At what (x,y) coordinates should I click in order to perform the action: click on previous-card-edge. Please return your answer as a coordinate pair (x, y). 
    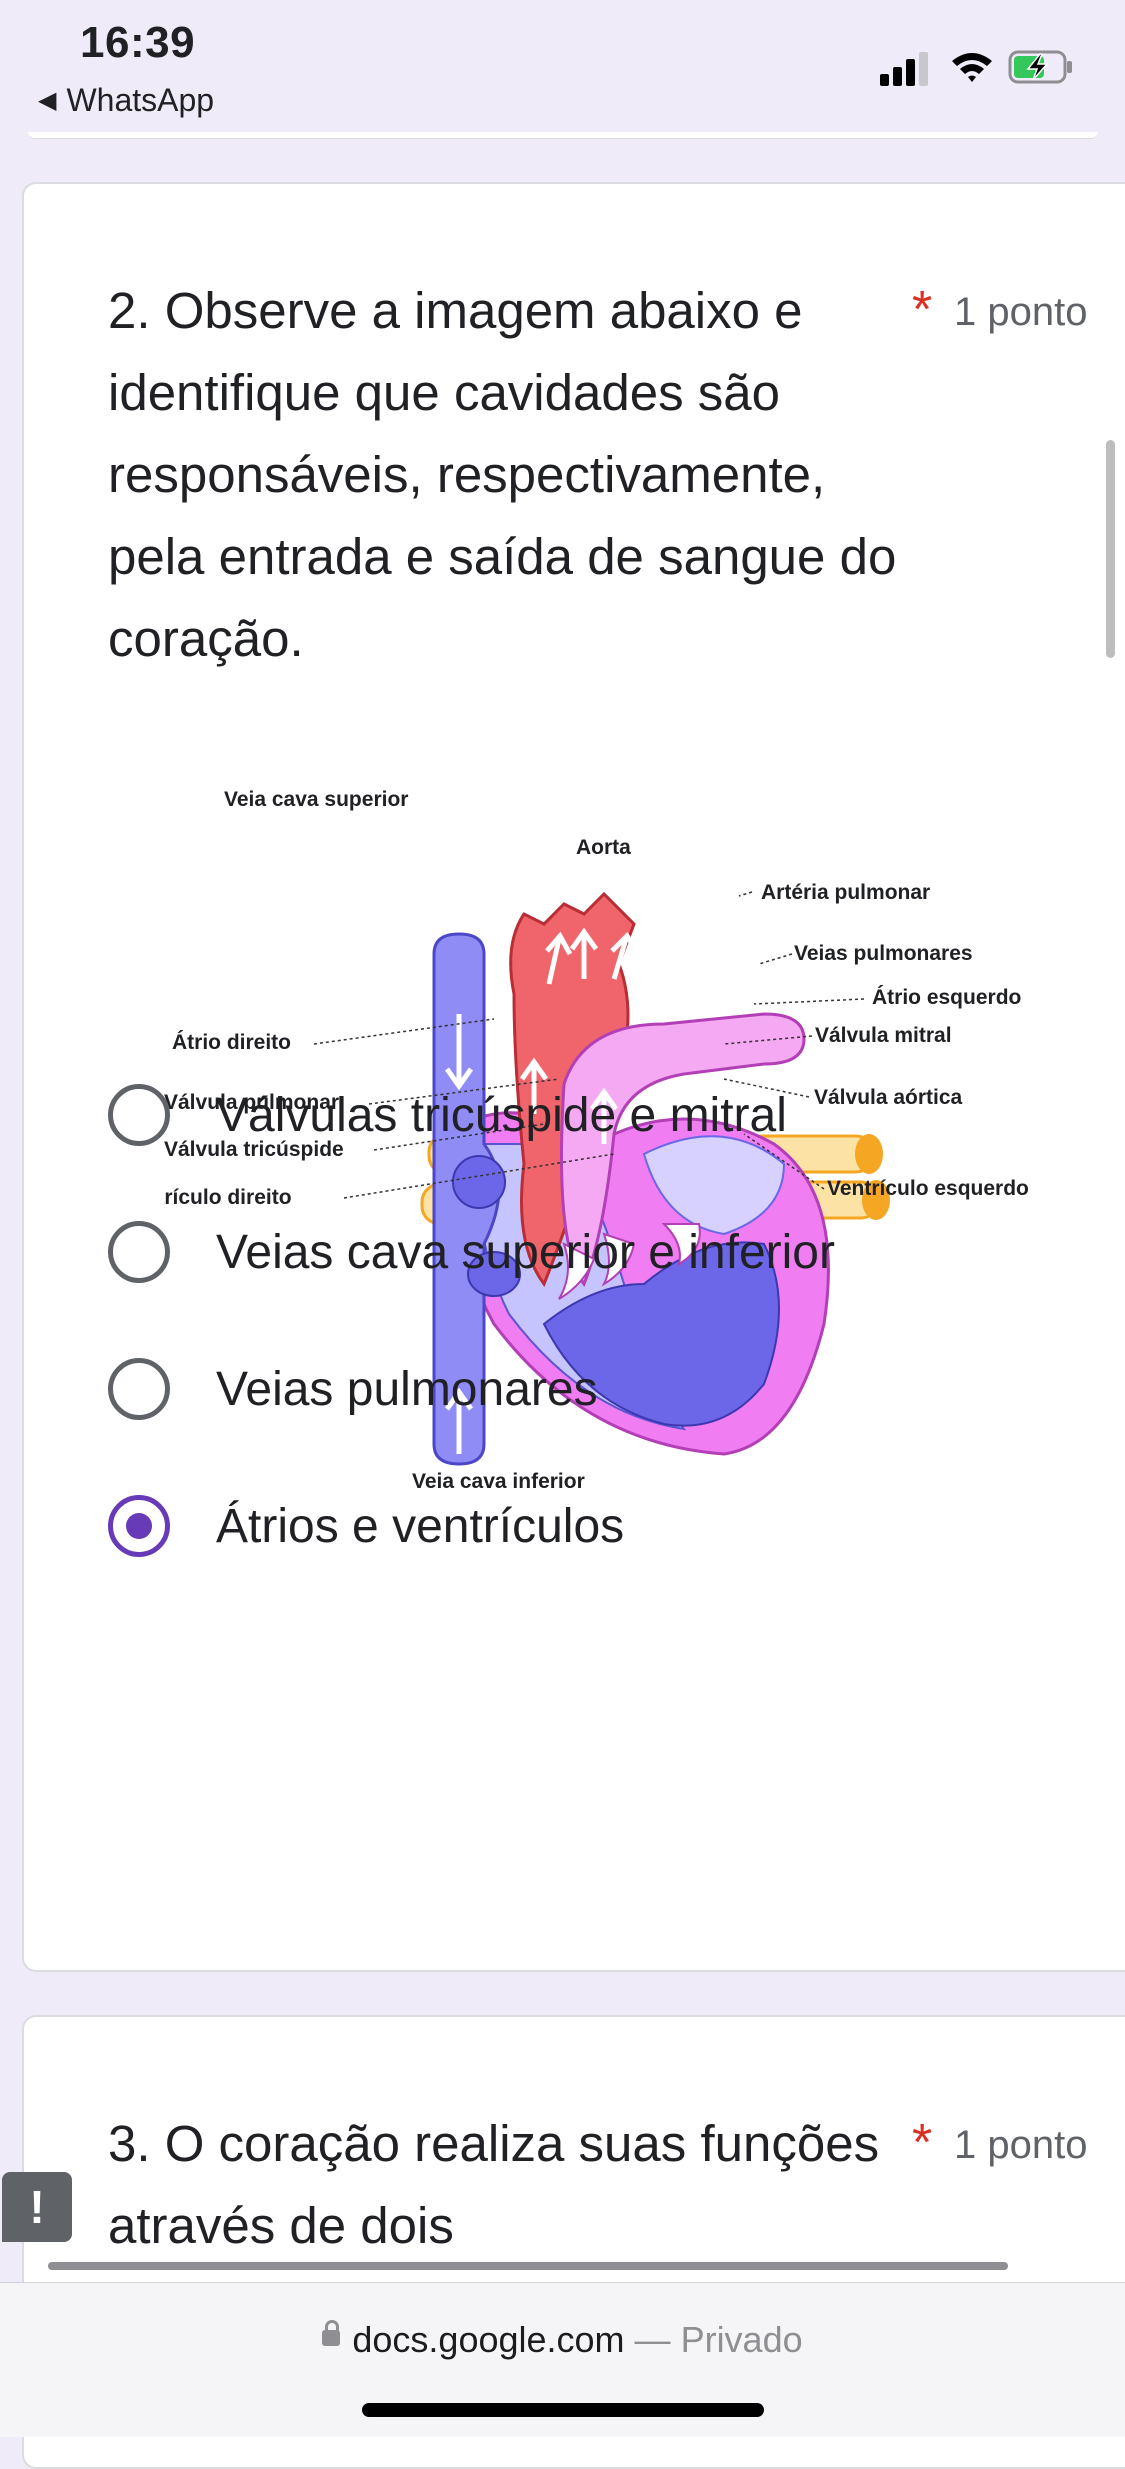
    Looking at the image, I should click on (563, 135).